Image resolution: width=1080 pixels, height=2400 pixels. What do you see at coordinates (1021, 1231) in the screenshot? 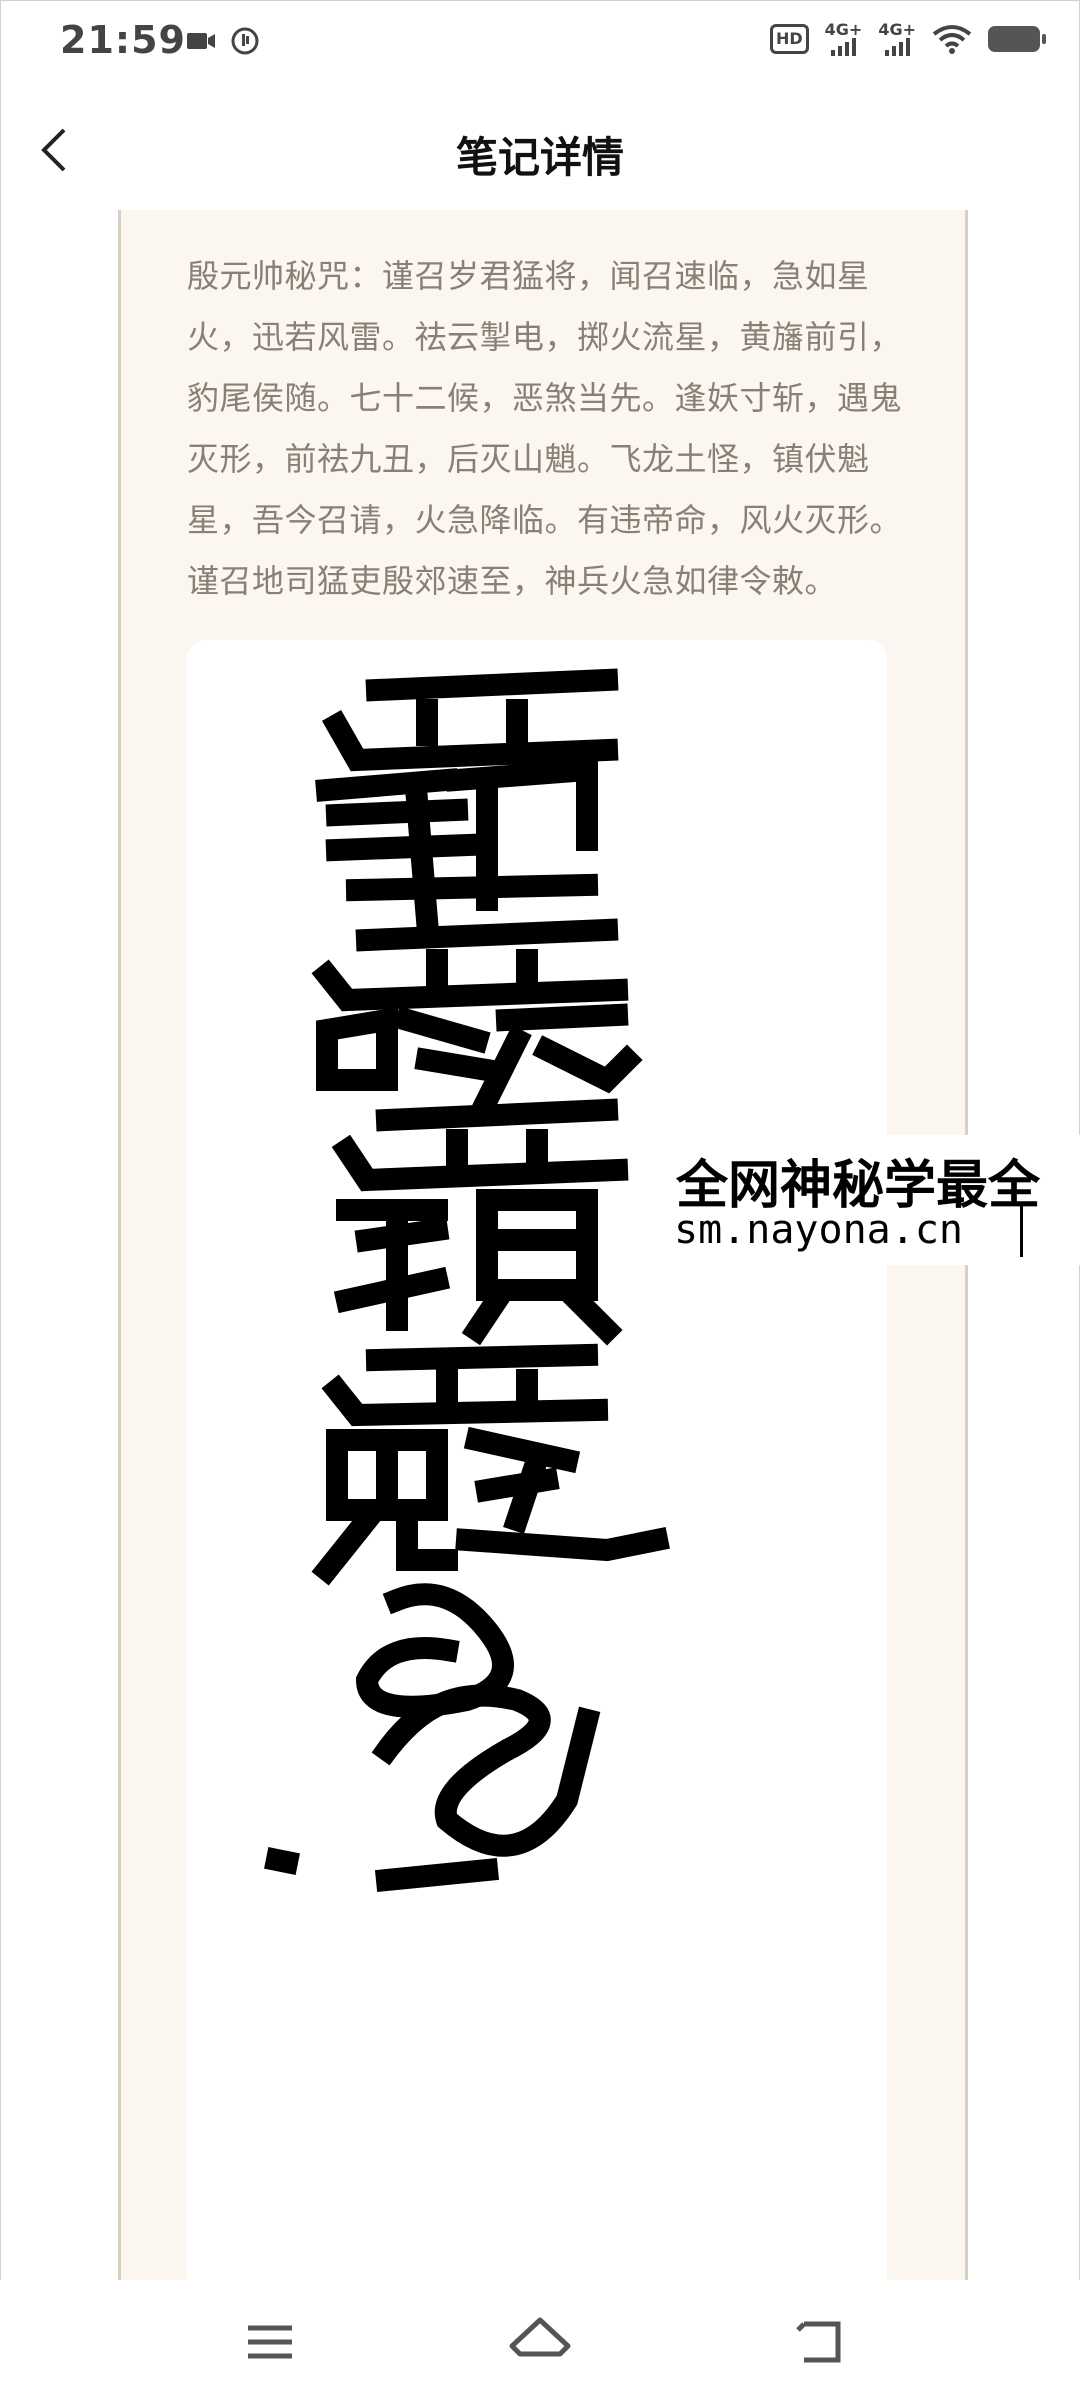
I see `text-cursor` at bounding box center [1021, 1231].